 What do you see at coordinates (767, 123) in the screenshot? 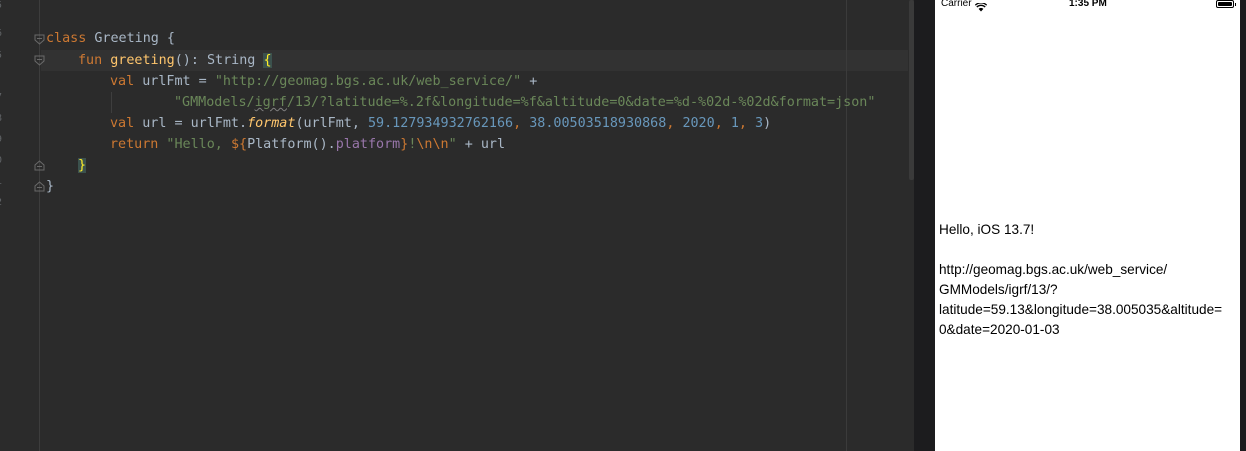
I see `code-text: )` at bounding box center [767, 123].